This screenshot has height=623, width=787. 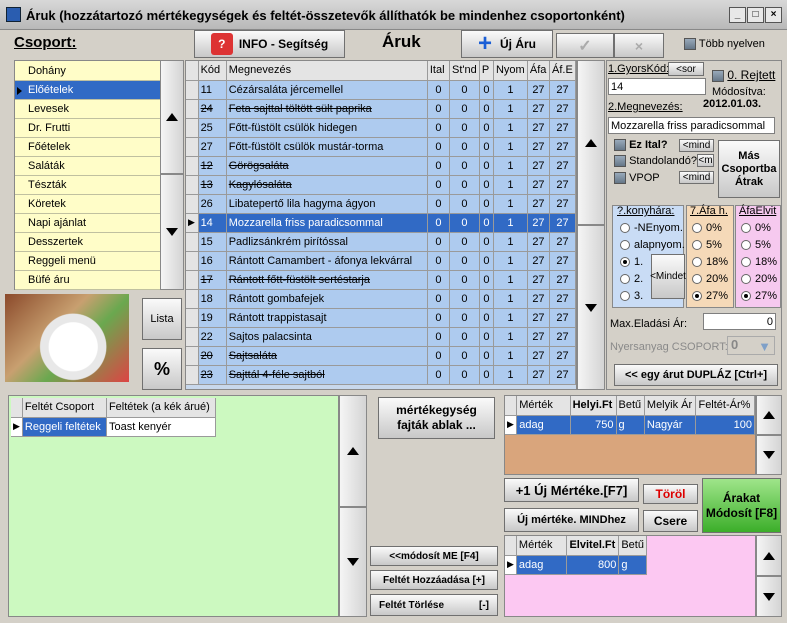 I want to click on group-item: Dr. Frutti, so click(x=87, y=128).